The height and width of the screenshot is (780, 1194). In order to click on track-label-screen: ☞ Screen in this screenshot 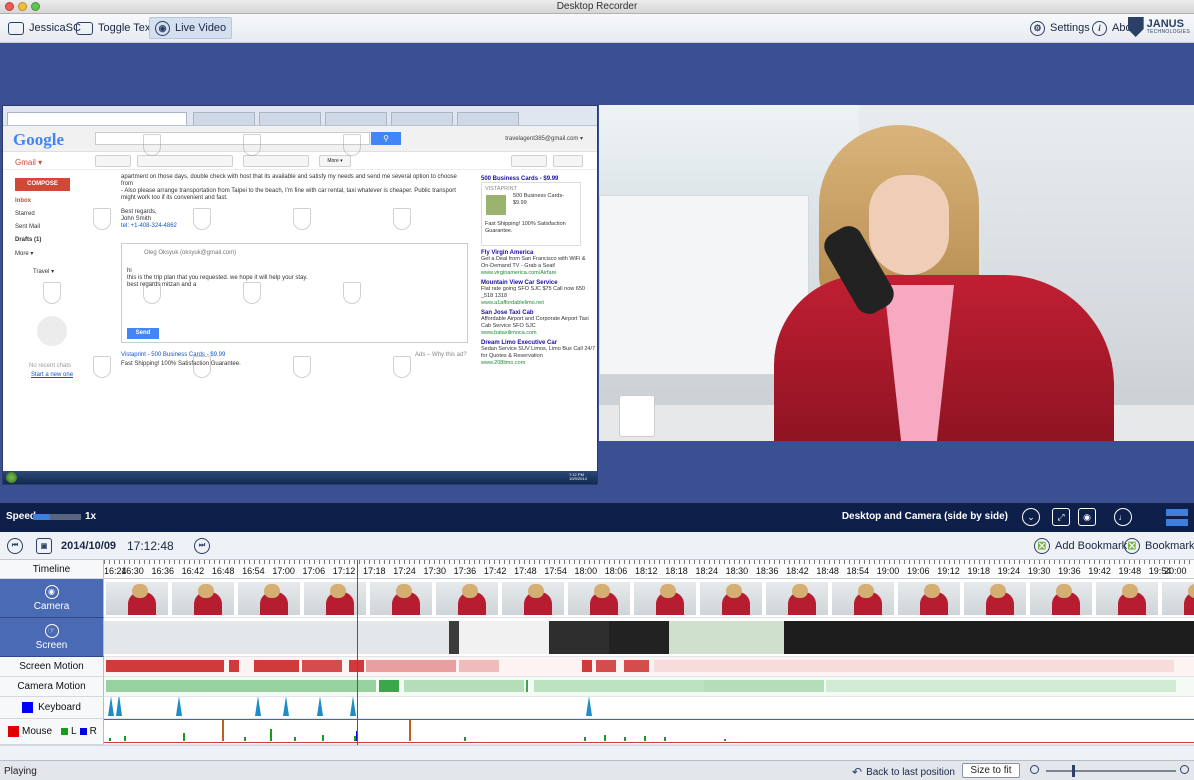, I will do `click(52, 637)`.